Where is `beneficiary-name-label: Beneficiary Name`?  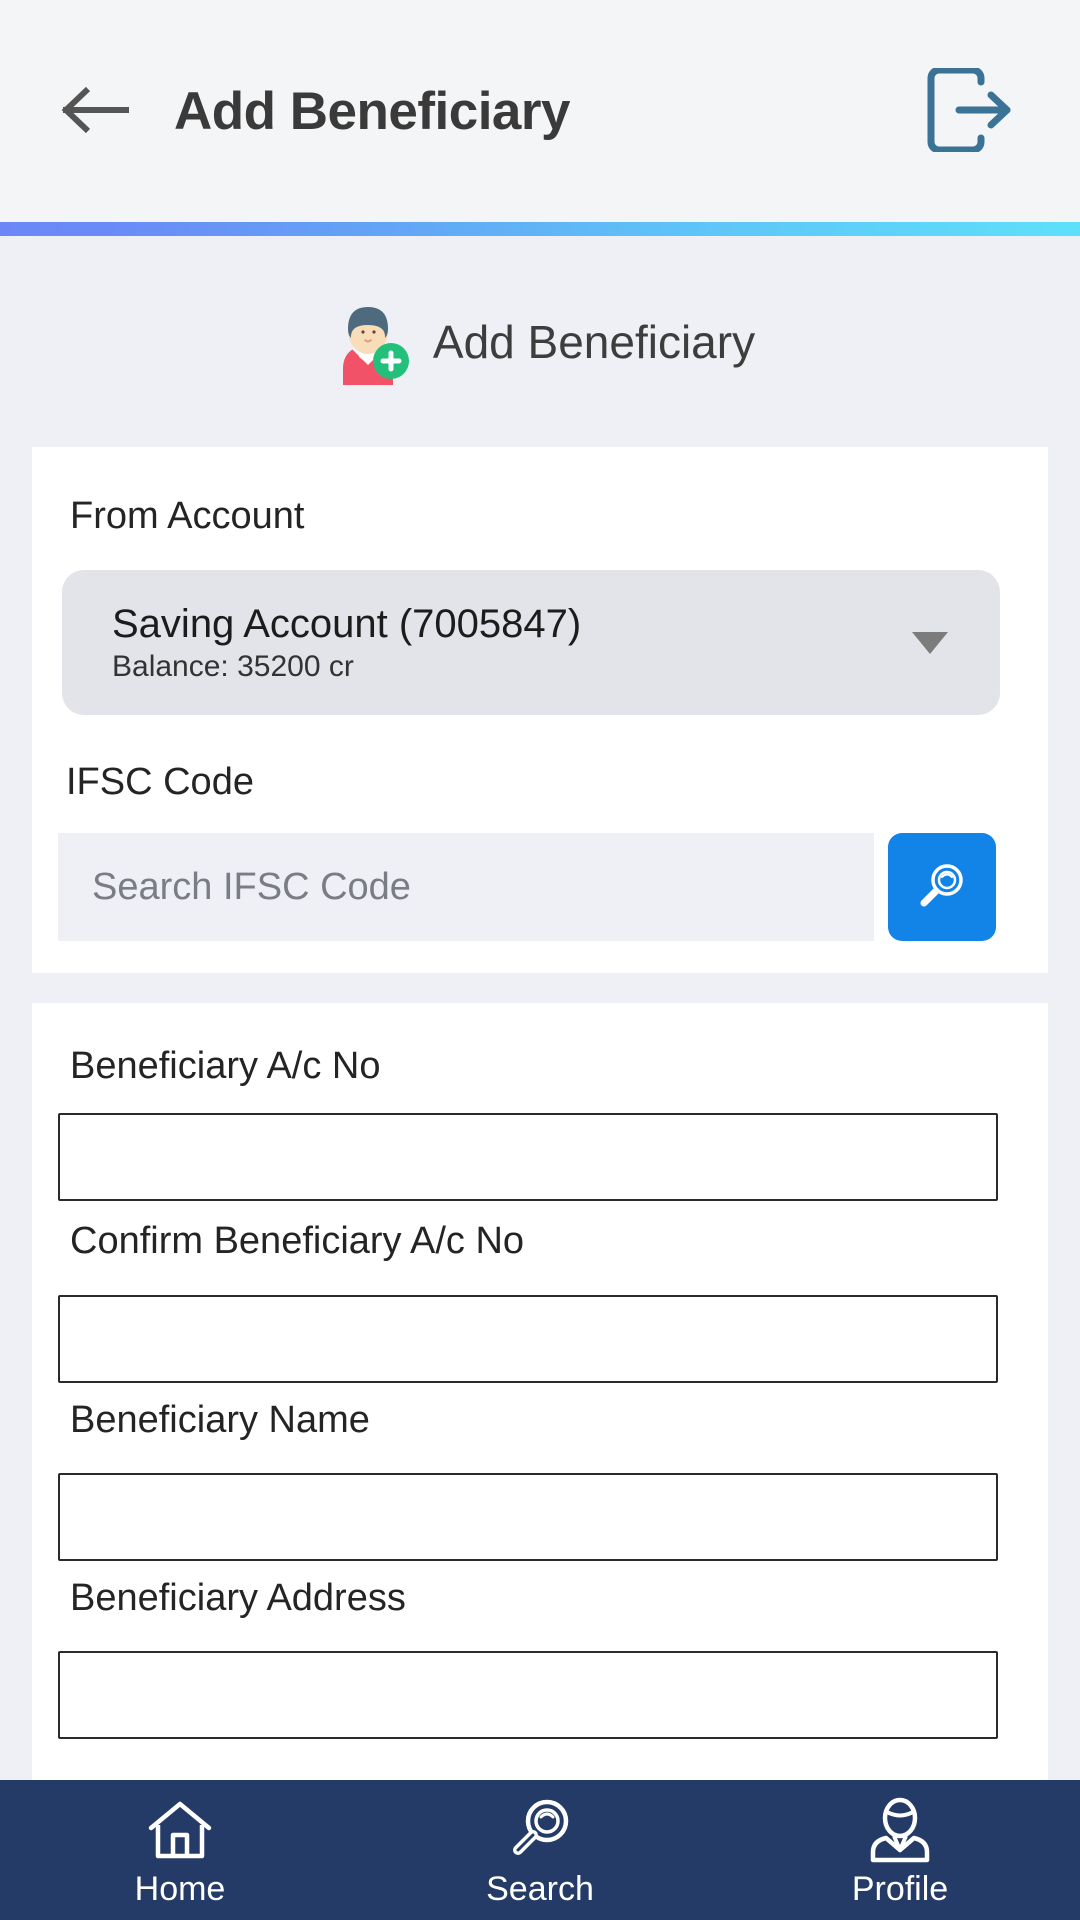
beneficiary-name-label: Beneficiary Name is located at coordinates (220, 1420).